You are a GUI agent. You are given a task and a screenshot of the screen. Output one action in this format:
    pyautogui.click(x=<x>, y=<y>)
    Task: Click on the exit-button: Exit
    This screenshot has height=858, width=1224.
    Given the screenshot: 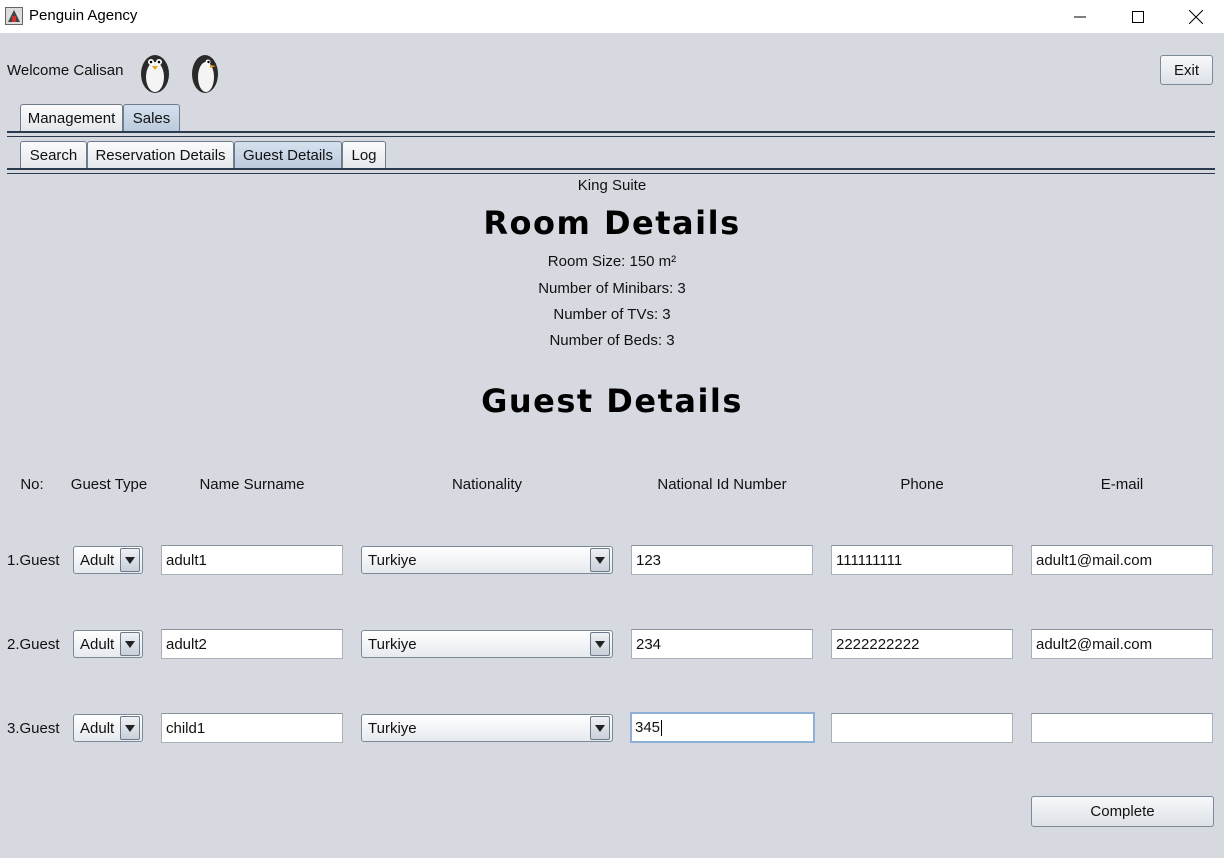 What is the action you would take?
    pyautogui.click(x=1186, y=70)
    